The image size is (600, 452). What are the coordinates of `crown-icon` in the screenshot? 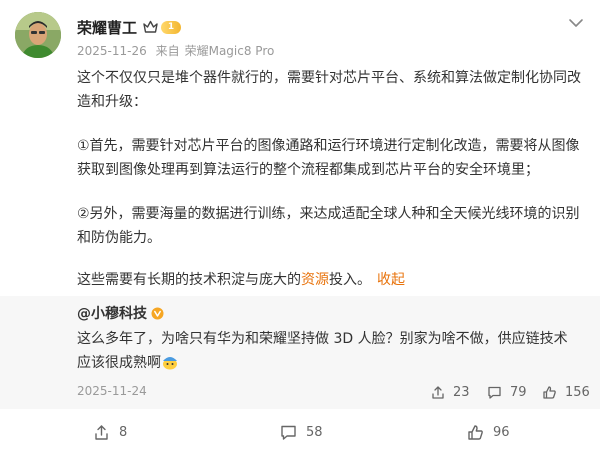 It's located at (150, 26).